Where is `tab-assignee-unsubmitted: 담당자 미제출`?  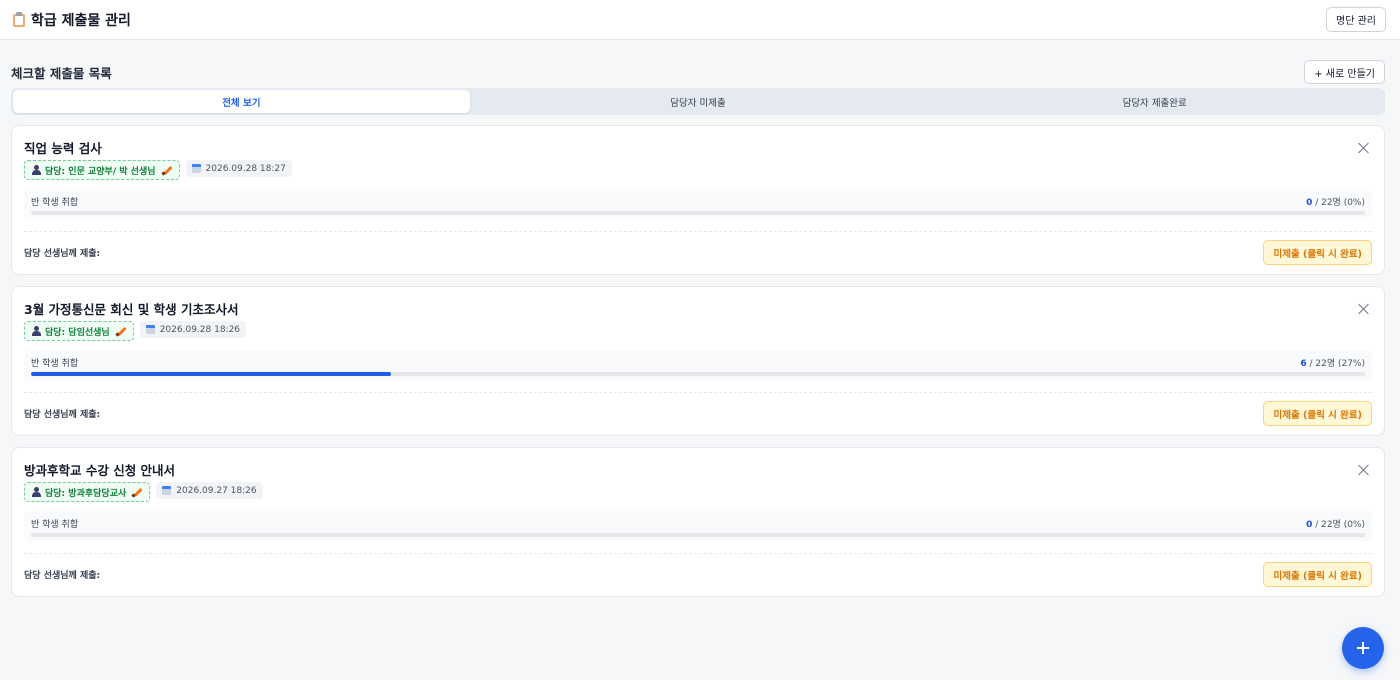
tab-assignee-unsubmitted: 담당자 미제출 is located at coordinates (698, 101).